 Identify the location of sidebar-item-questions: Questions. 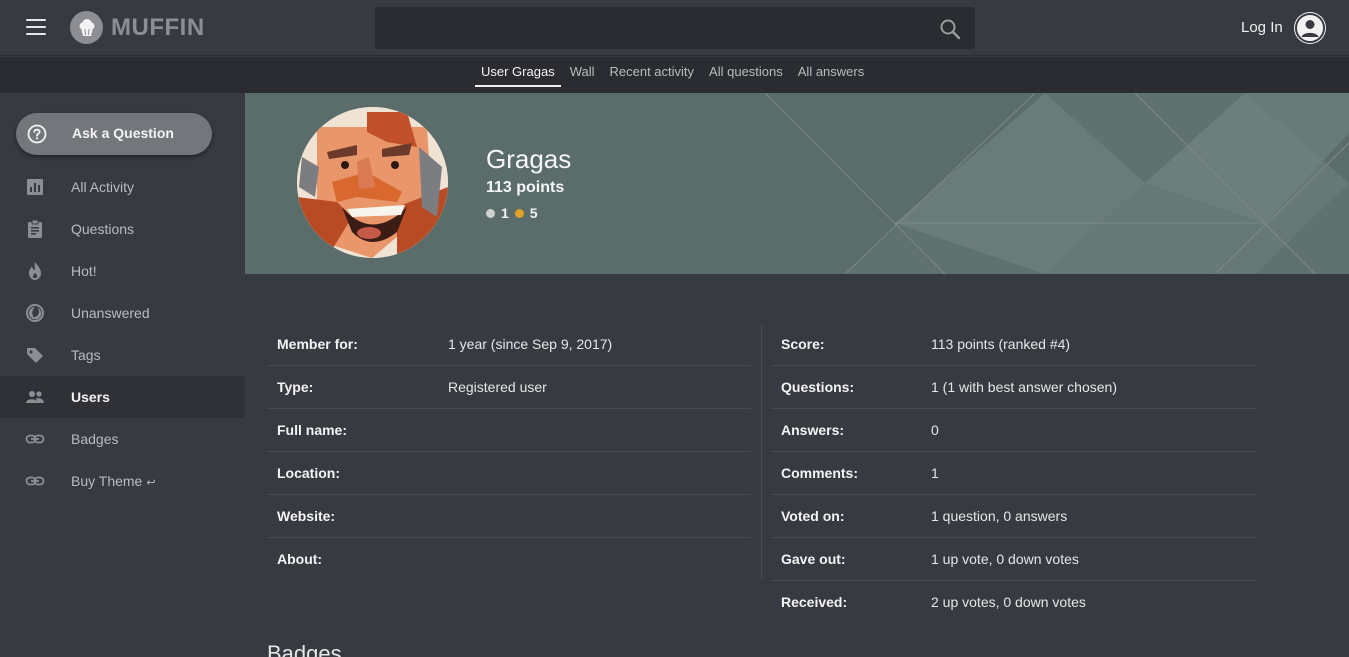
(122, 229).